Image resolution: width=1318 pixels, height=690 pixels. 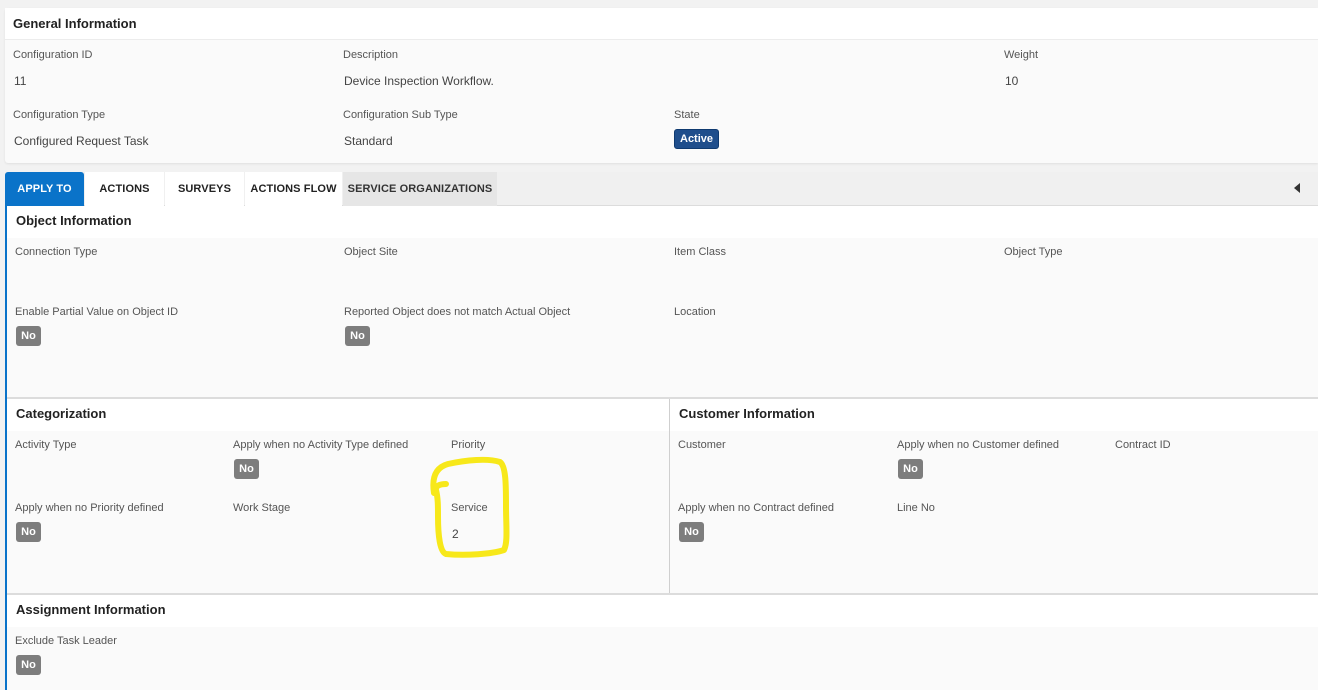 I want to click on tab-apply-to: APPLY TO, so click(x=44, y=189).